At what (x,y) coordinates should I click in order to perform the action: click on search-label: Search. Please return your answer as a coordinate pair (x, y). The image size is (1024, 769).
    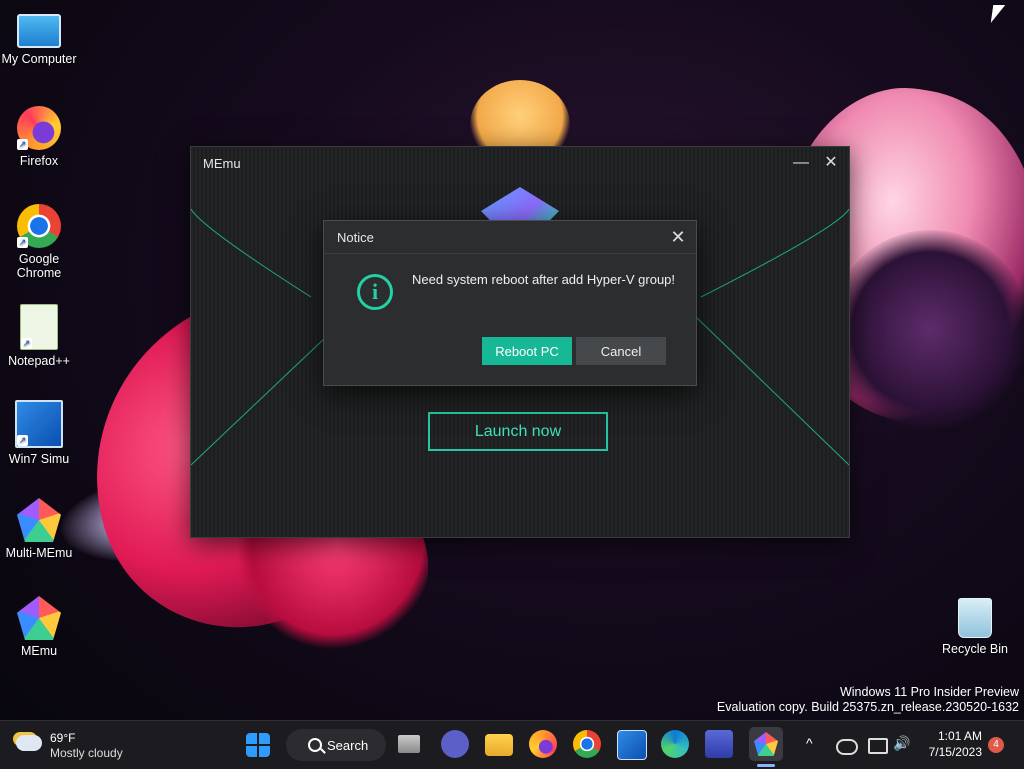
    Looking at the image, I should click on (348, 745).